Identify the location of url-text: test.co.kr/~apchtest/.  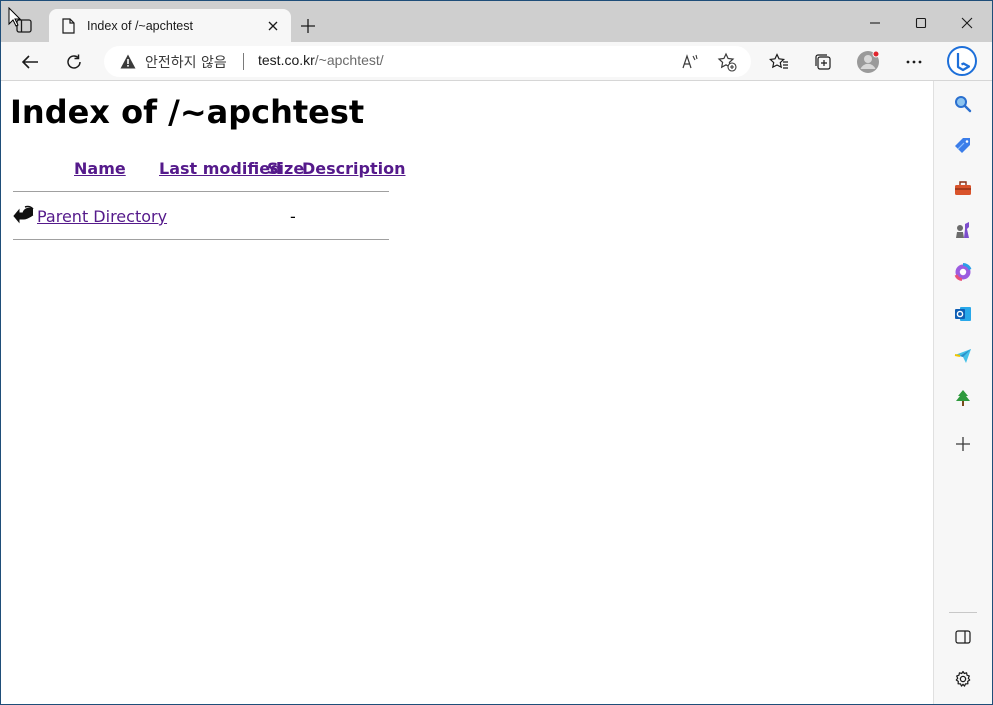
(321, 60).